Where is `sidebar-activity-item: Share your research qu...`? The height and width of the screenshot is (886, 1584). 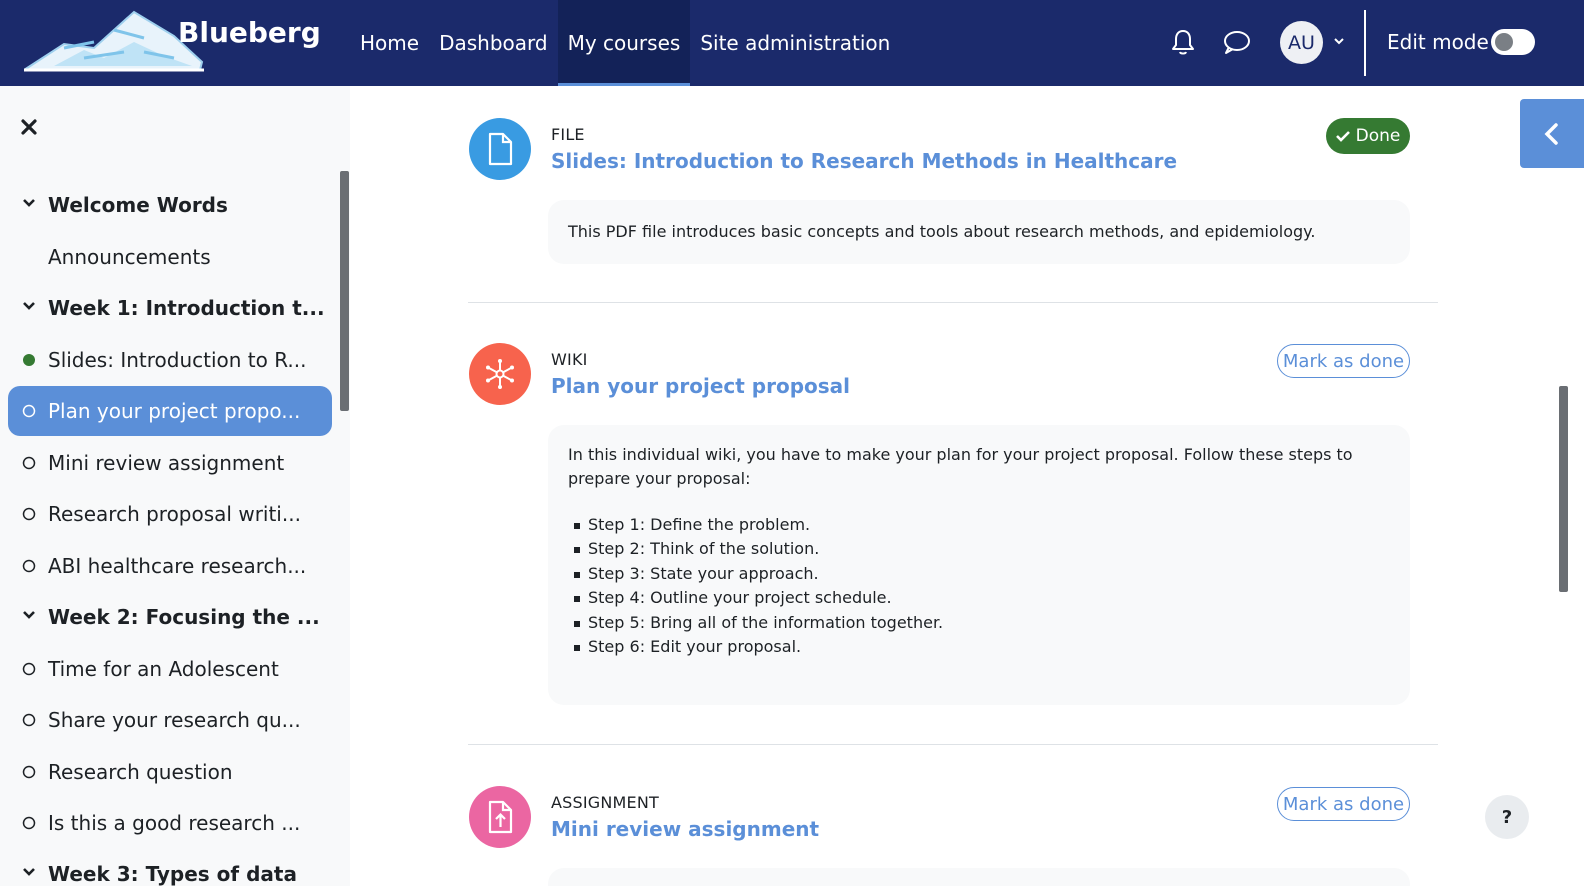
sidebar-activity-item: Share your research qu... is located at coordinates (170, 720).